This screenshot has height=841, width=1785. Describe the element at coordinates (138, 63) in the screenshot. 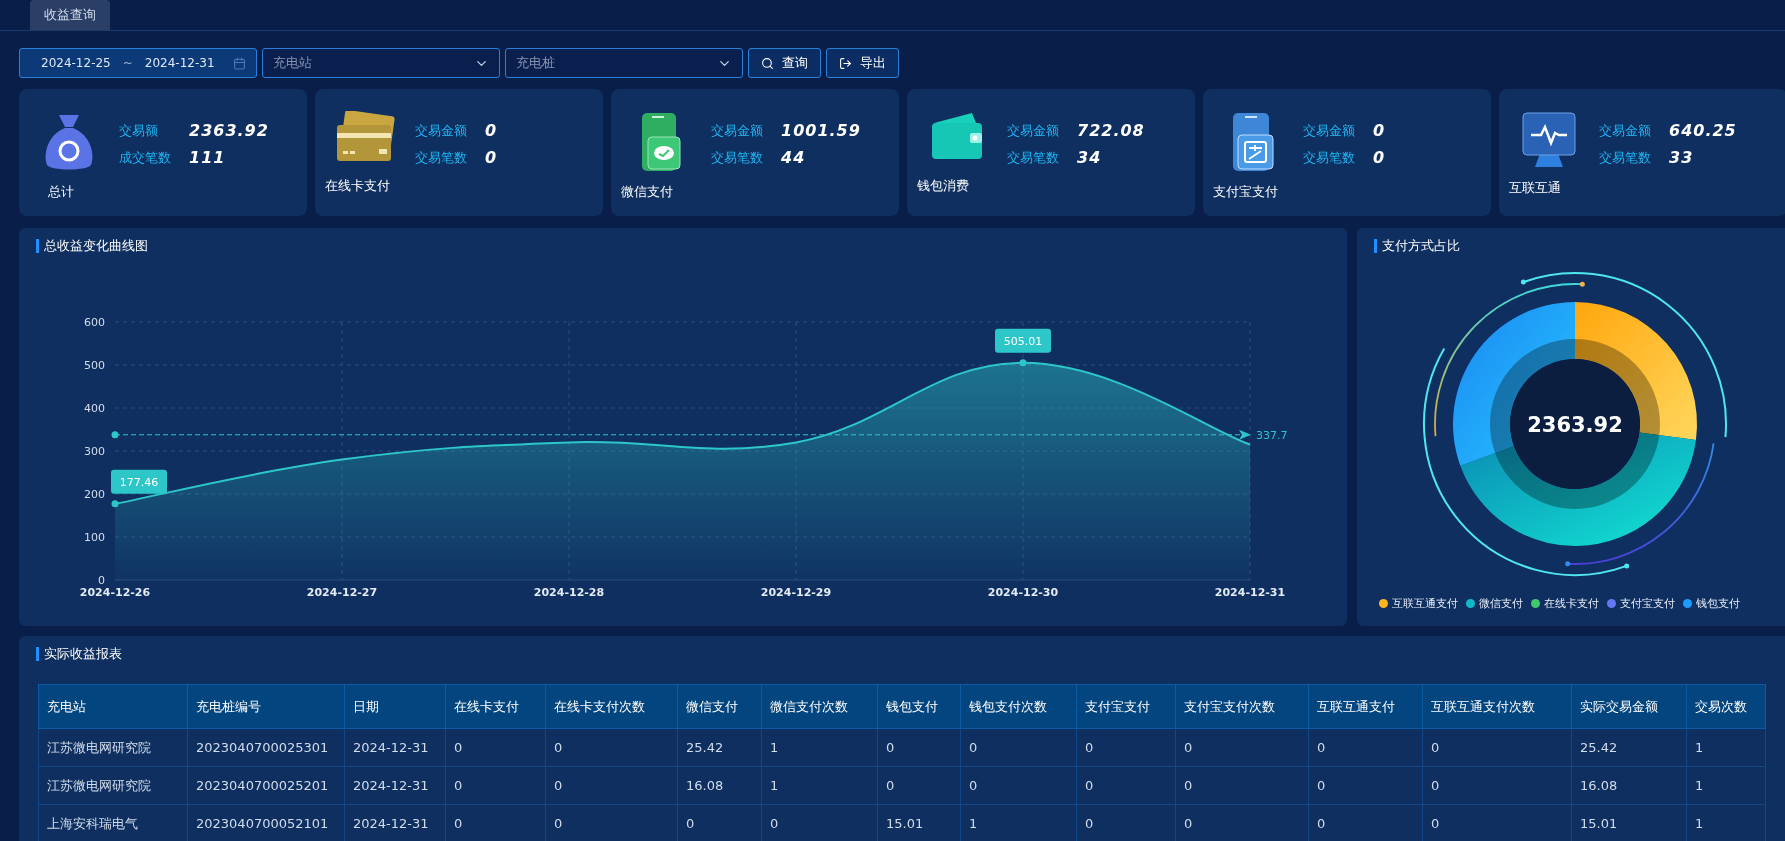

I see `date-range-field: 2024-12-25 ~ 2024-12-31` at that location.